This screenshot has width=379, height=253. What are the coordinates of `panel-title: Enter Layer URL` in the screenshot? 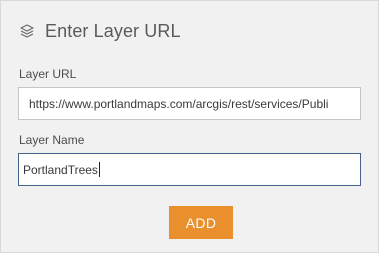 It's located at (113, 30).